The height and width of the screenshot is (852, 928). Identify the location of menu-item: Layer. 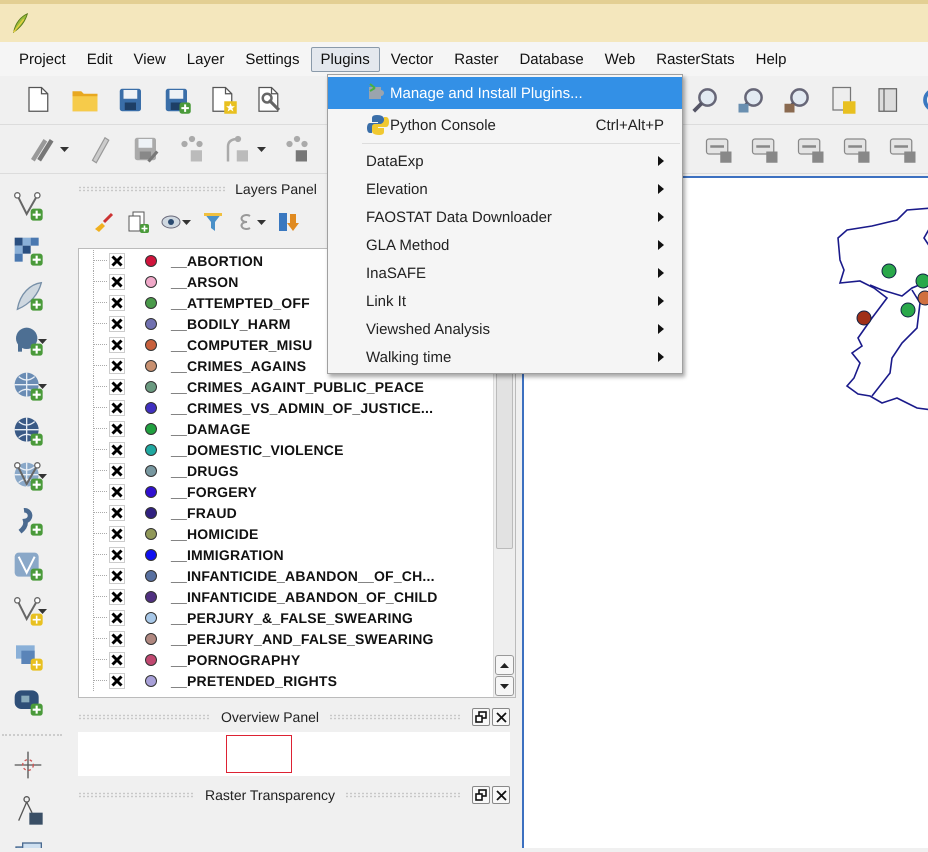
(205, 59).